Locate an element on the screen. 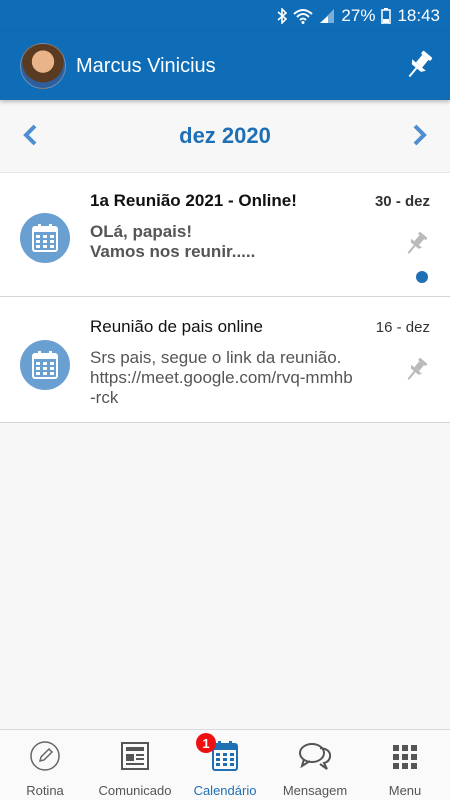 This screenshot has width=450, height=800. previous-month-button is located at coordinates (30, 137).